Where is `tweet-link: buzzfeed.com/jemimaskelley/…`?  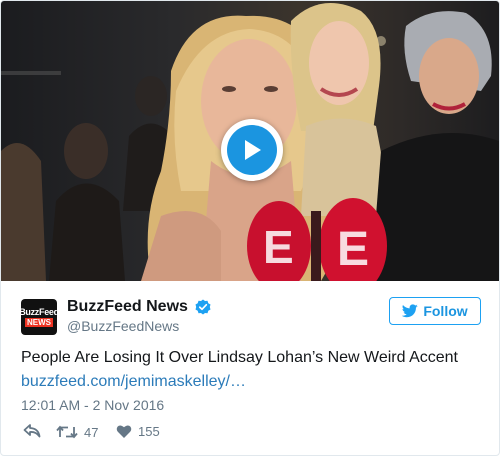
tweet-link: buzzfeed.com/jemimaskelley/… is located at coordinates (133, 382).